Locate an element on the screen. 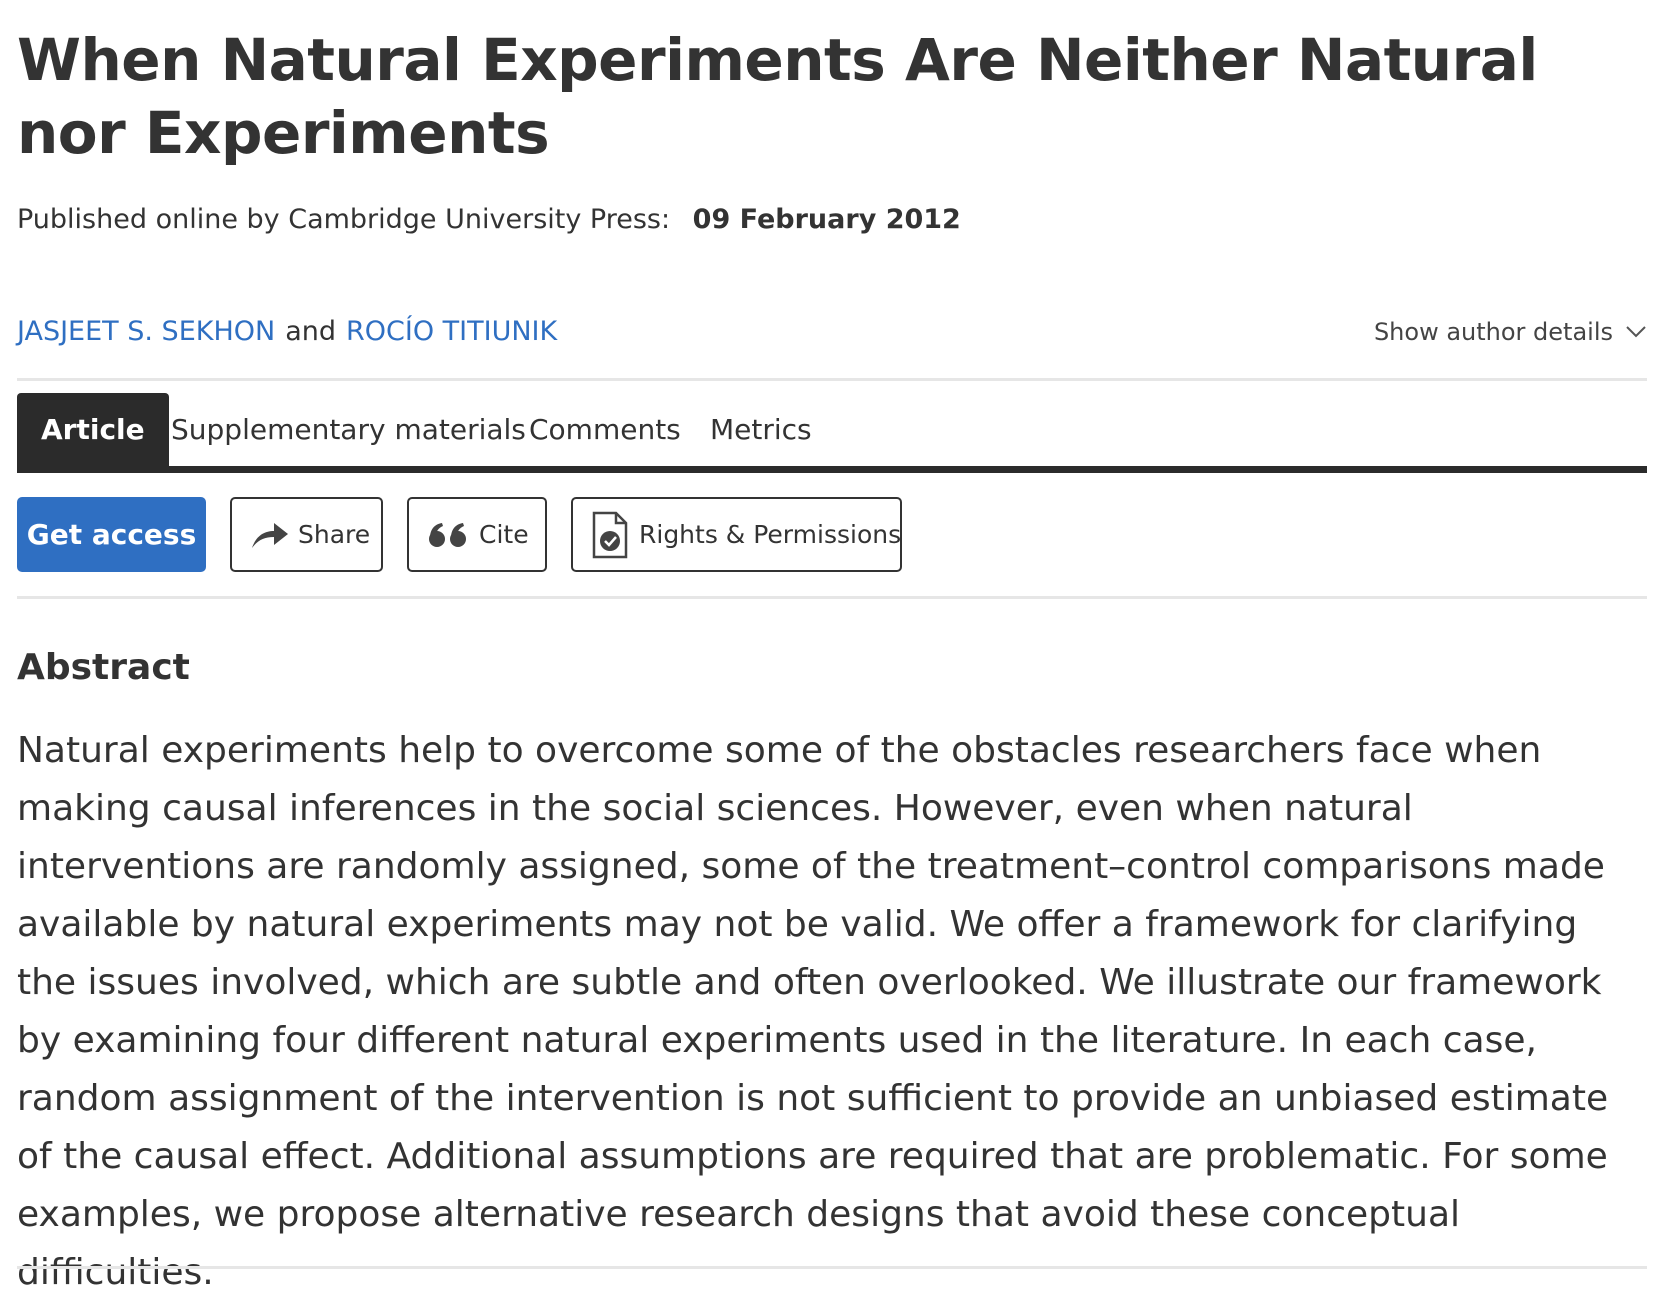 The width and height of the screenshot is (1662, 1302). document-check-icon is located at coordinates (610, 535).